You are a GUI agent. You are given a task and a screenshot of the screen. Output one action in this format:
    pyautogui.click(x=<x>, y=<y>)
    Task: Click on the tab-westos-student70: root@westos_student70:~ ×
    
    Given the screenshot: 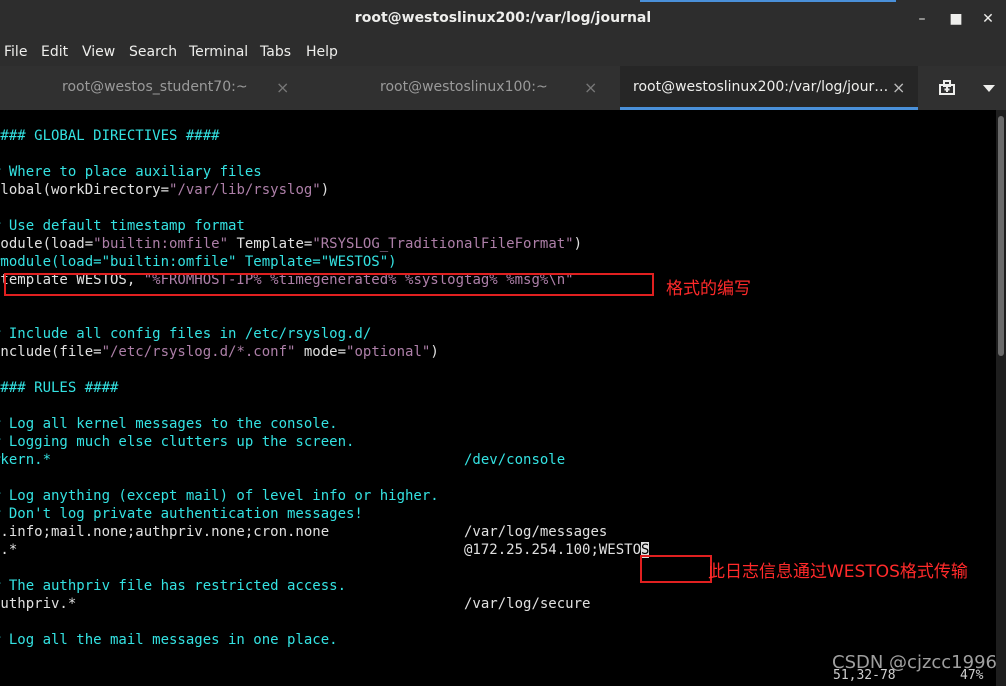 What is the action you would take?
    pyautogui.click(x=155, y=88)
    